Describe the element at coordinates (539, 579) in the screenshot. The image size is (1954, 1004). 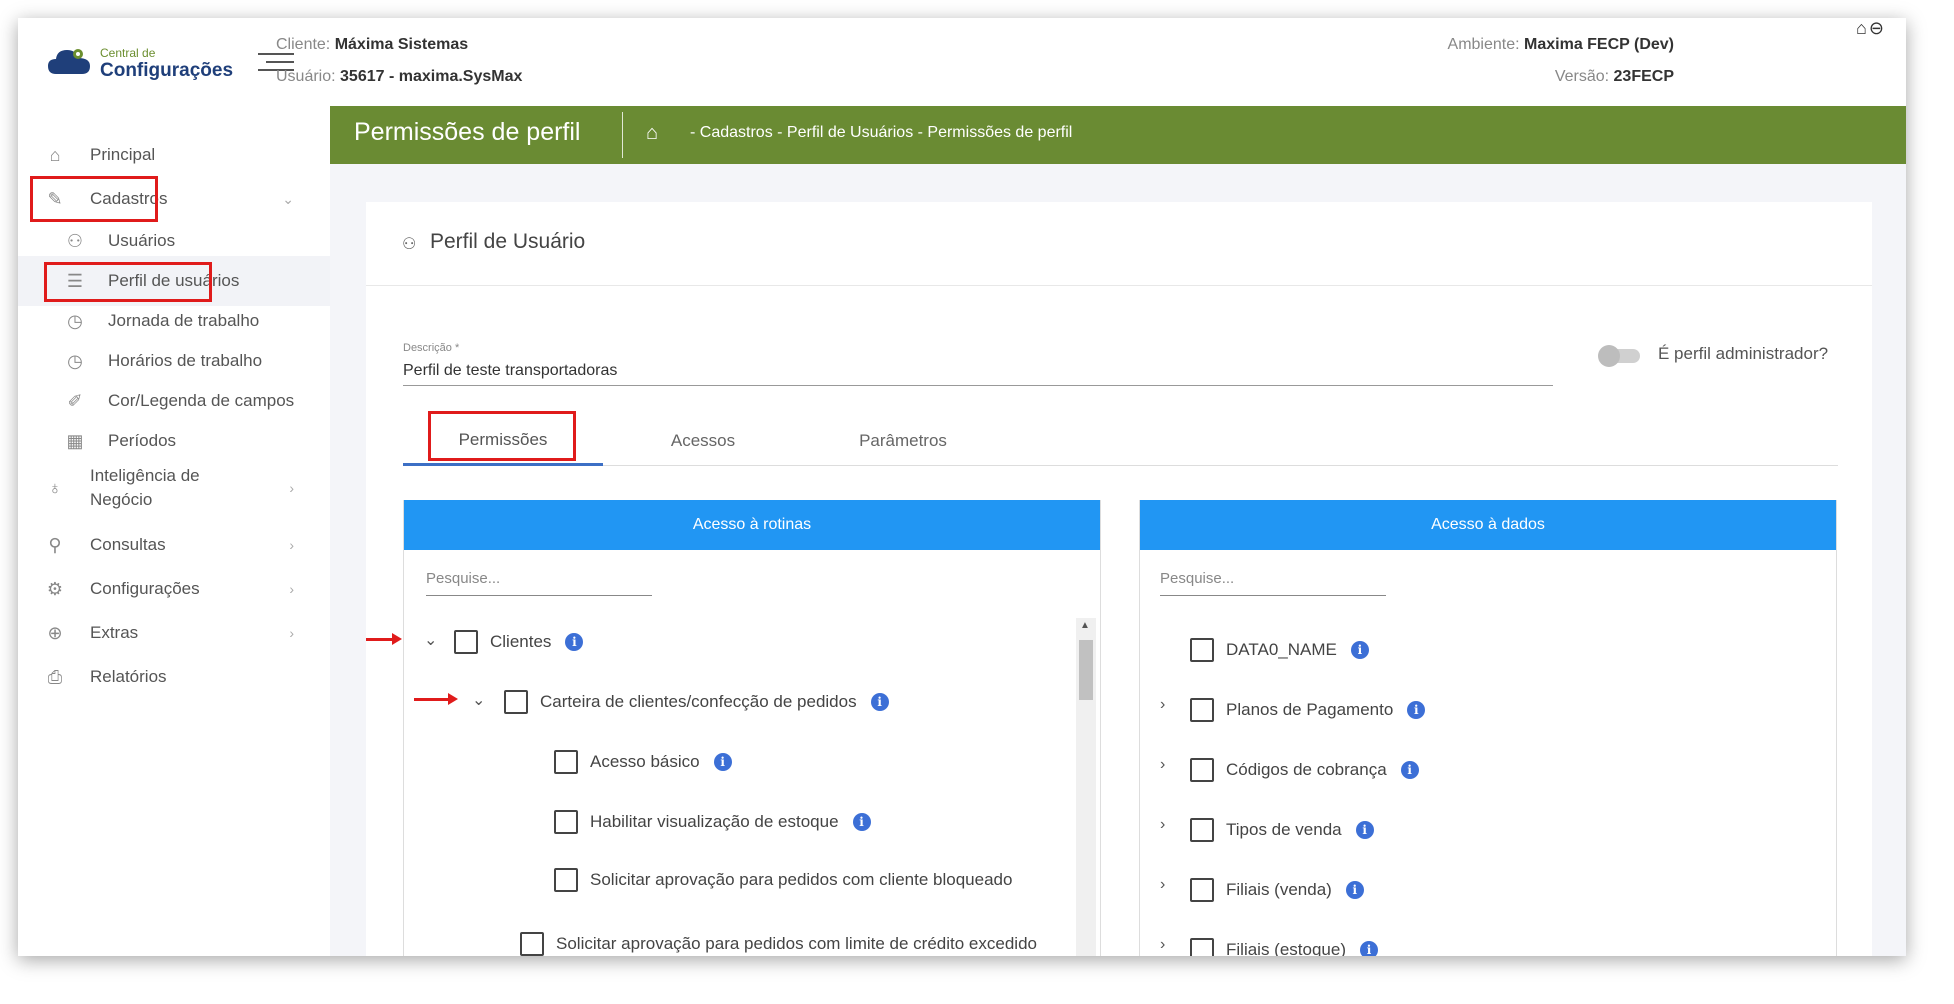
I see `routines-search-input` at that location.